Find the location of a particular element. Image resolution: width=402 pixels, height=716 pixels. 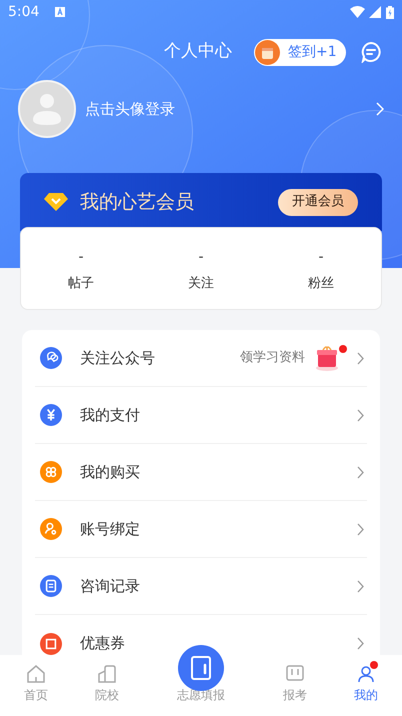

calendar-icon is located at coordinates (267, 52).